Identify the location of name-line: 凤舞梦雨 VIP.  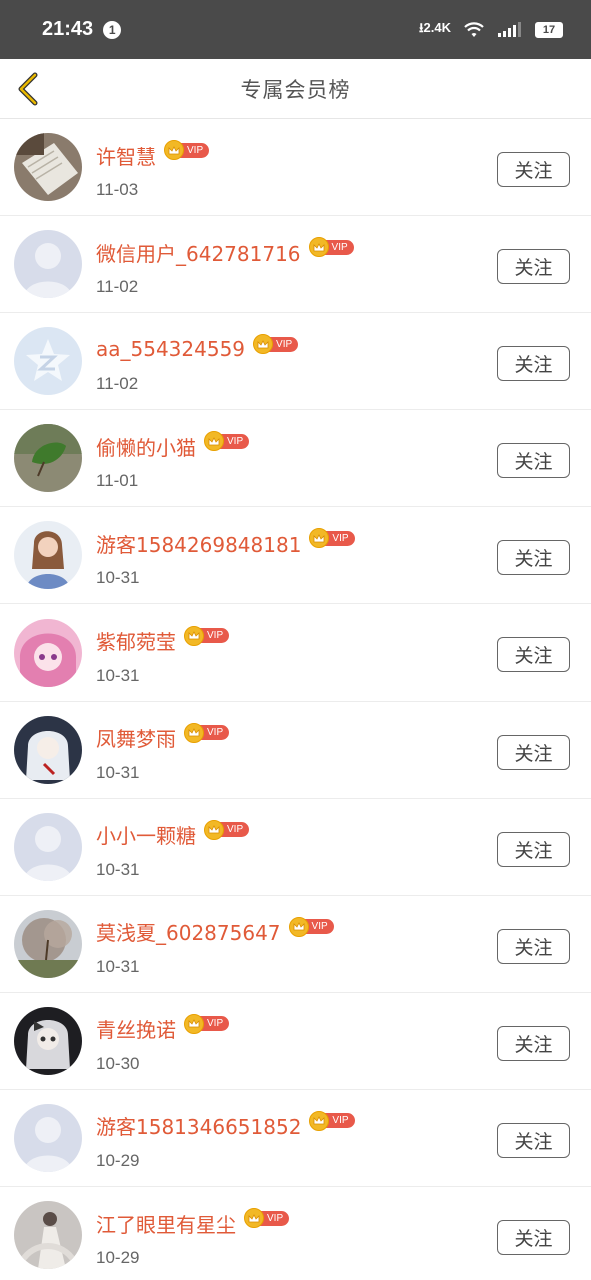
(163, 737).